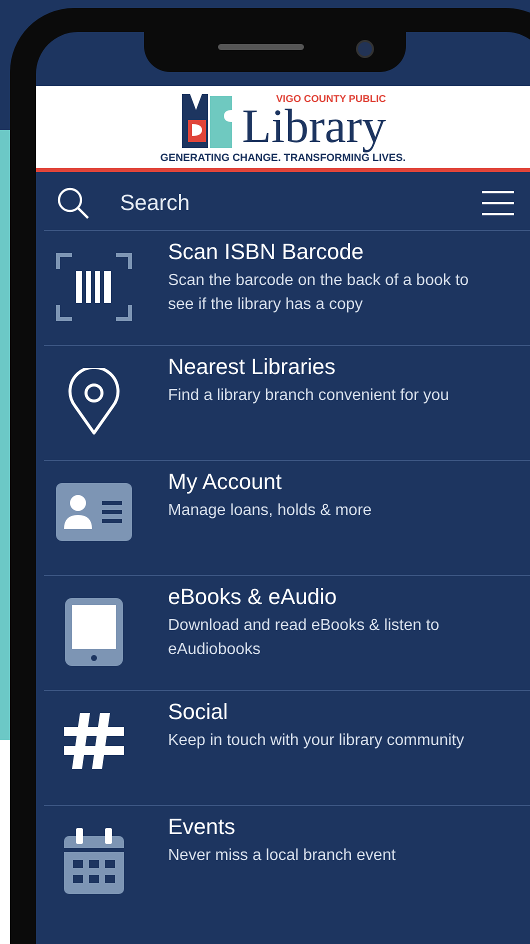  What do you see at coordinates (253, 597) in the screenshot?
I see `item-title: eBooks & eAudio` at bounding box center [253, 597].